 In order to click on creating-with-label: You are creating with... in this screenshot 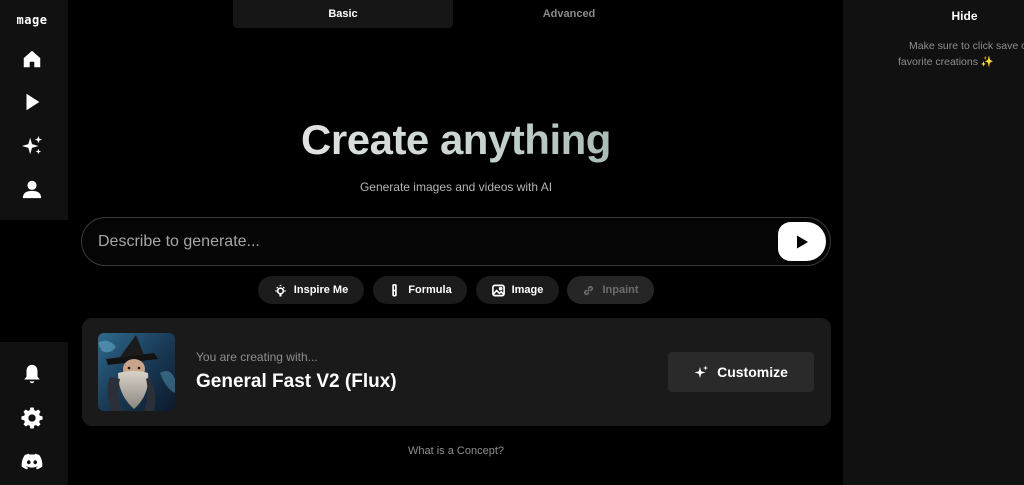, I will do `click(257, 357)`.